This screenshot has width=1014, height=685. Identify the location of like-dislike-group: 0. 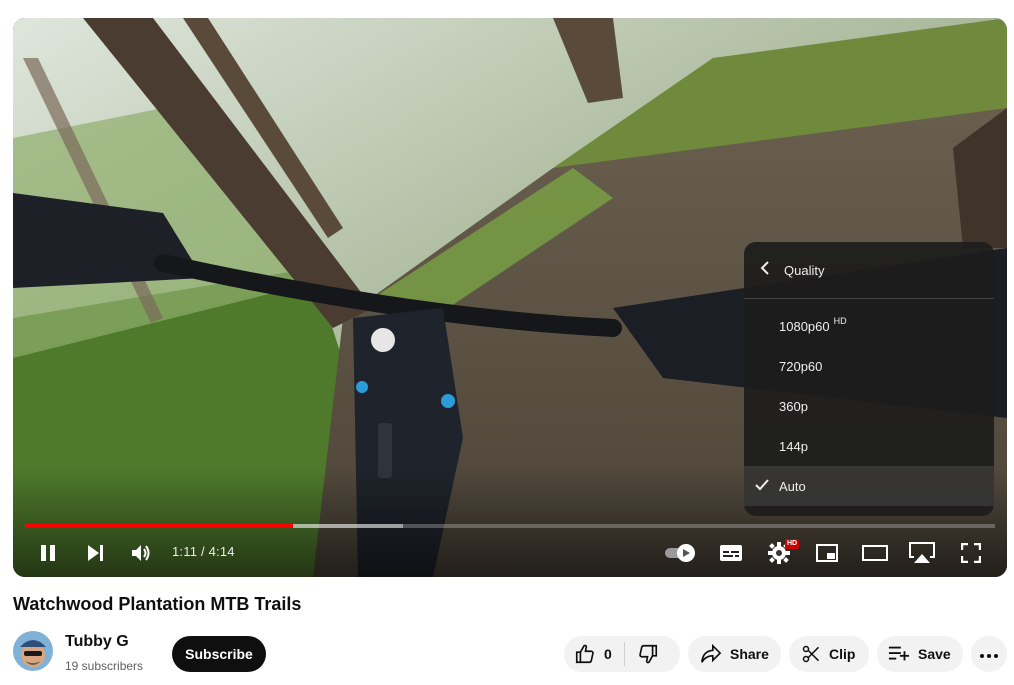
(622, 654).